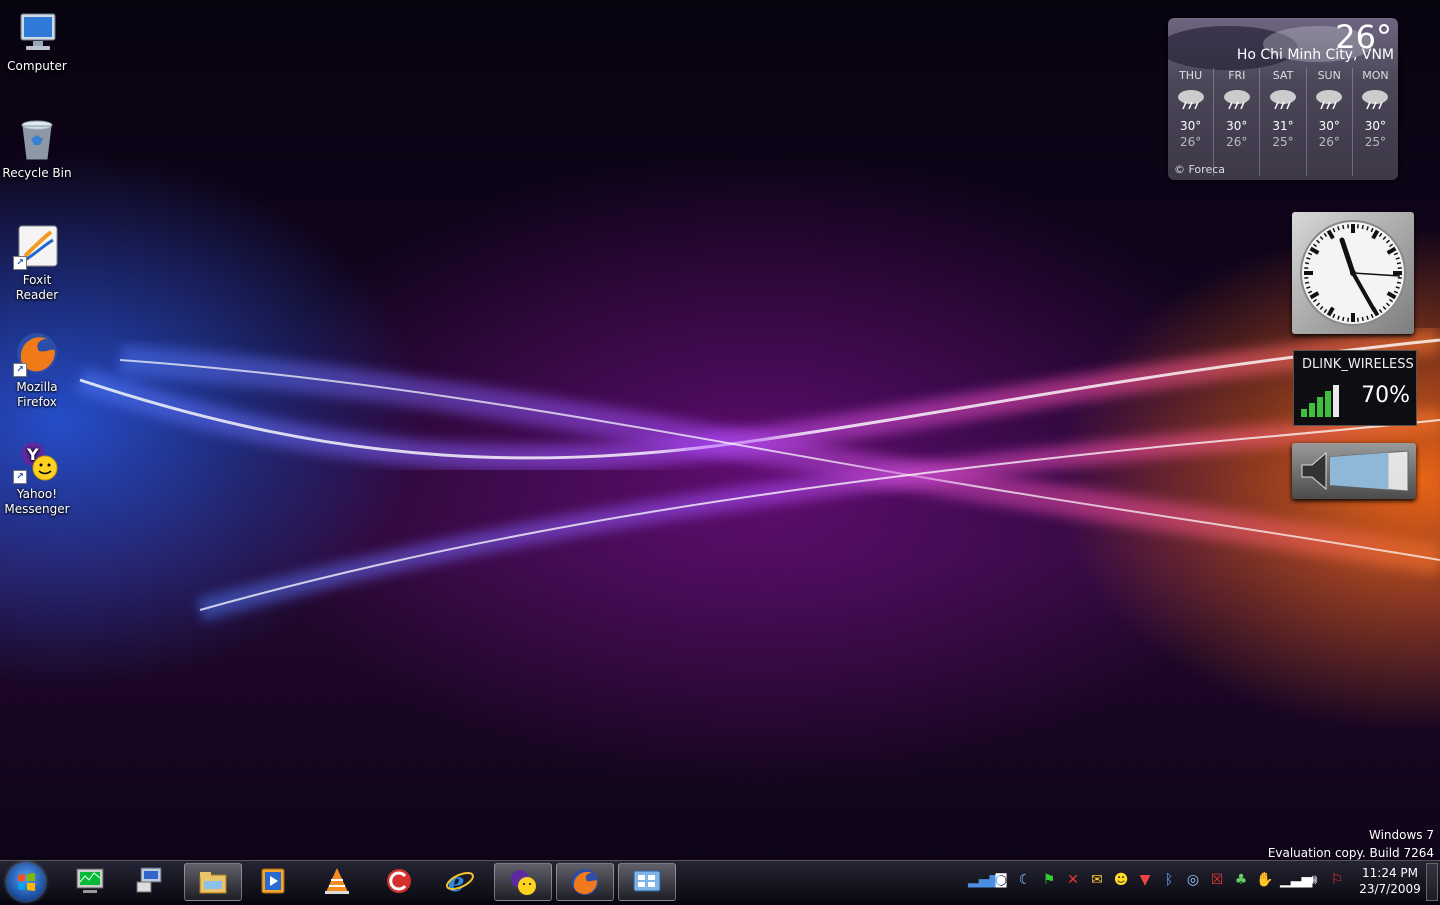 The image size is (1440, 905). Describe the element at coordinates (37, 502) in the screenshot. I see `desktop-icon-label: Yahoo! Messenger` at that location.